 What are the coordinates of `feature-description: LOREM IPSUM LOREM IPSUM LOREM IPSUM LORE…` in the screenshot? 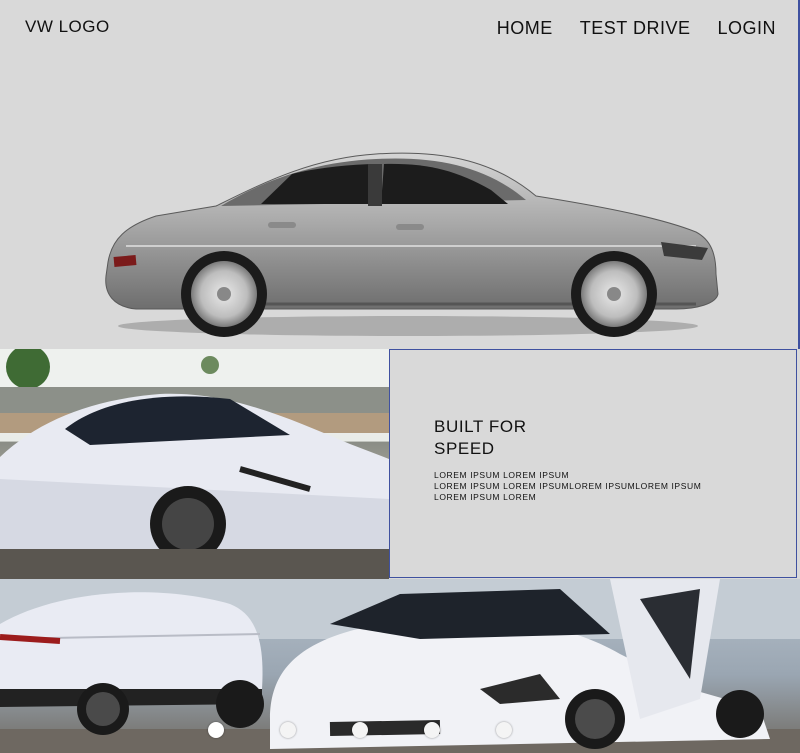 It's located at (568, 486).